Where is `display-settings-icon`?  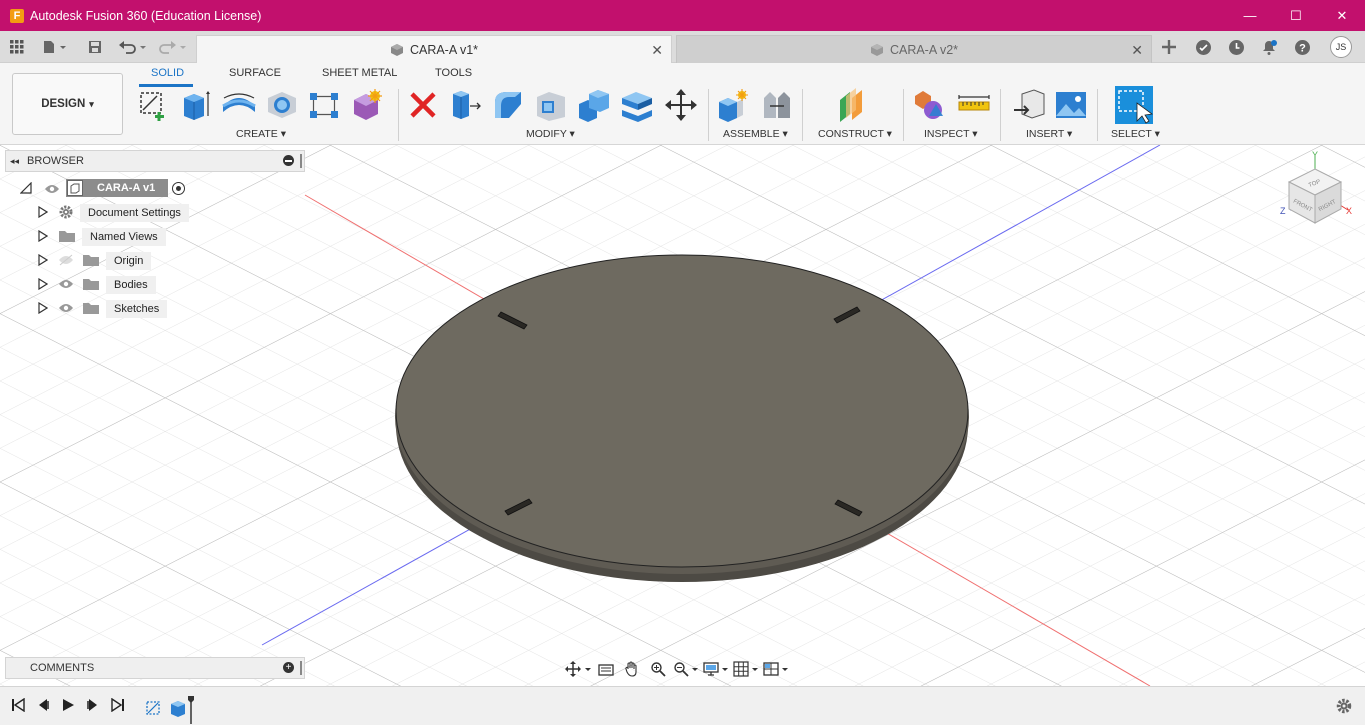
display-settings-icon is located at coordinates (716, 669).